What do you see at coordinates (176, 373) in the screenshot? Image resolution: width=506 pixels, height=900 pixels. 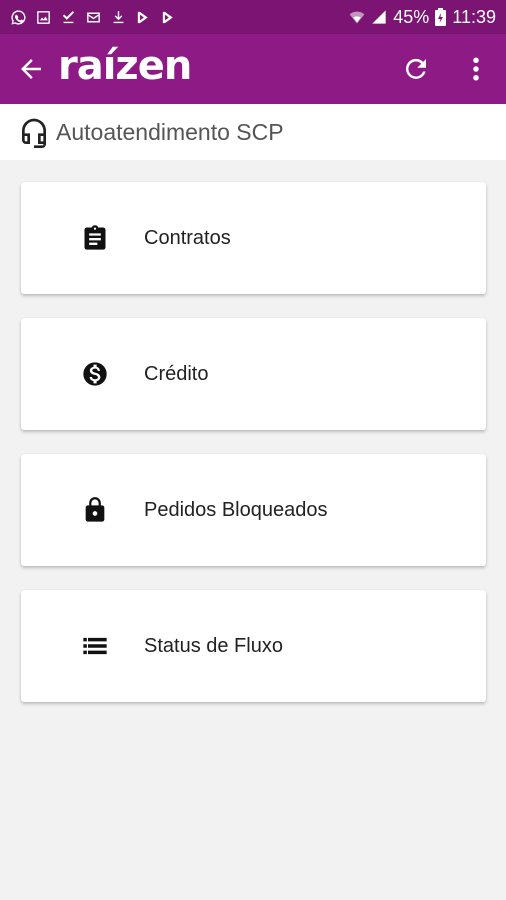 I see `menu-item-label: Crédito` at bounding box center [176, 373].